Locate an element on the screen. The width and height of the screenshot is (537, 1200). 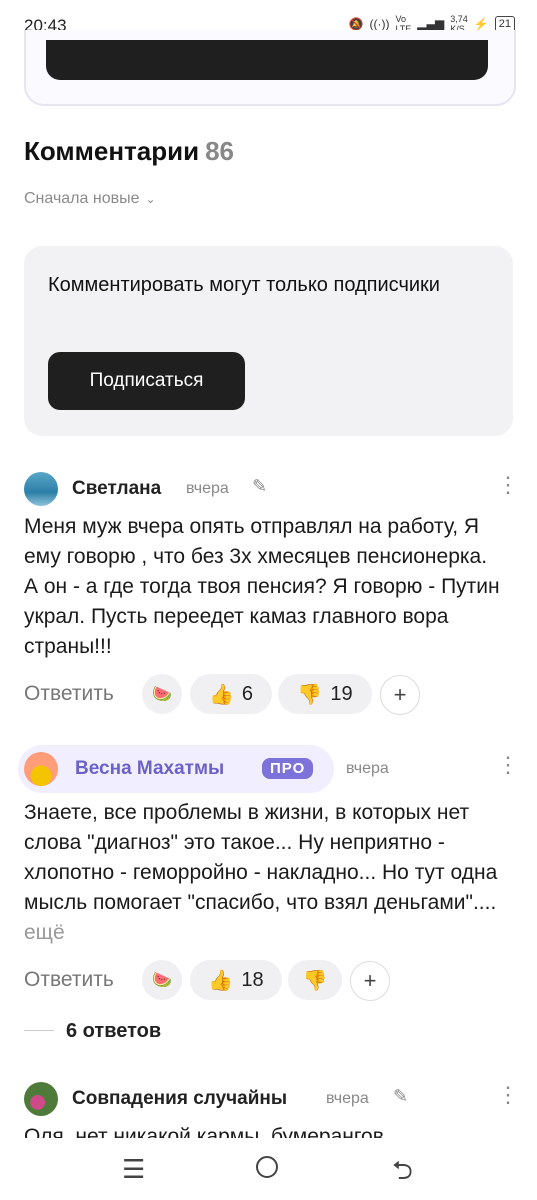
dislike-button: 👎 is located at coordinates (315, 980).